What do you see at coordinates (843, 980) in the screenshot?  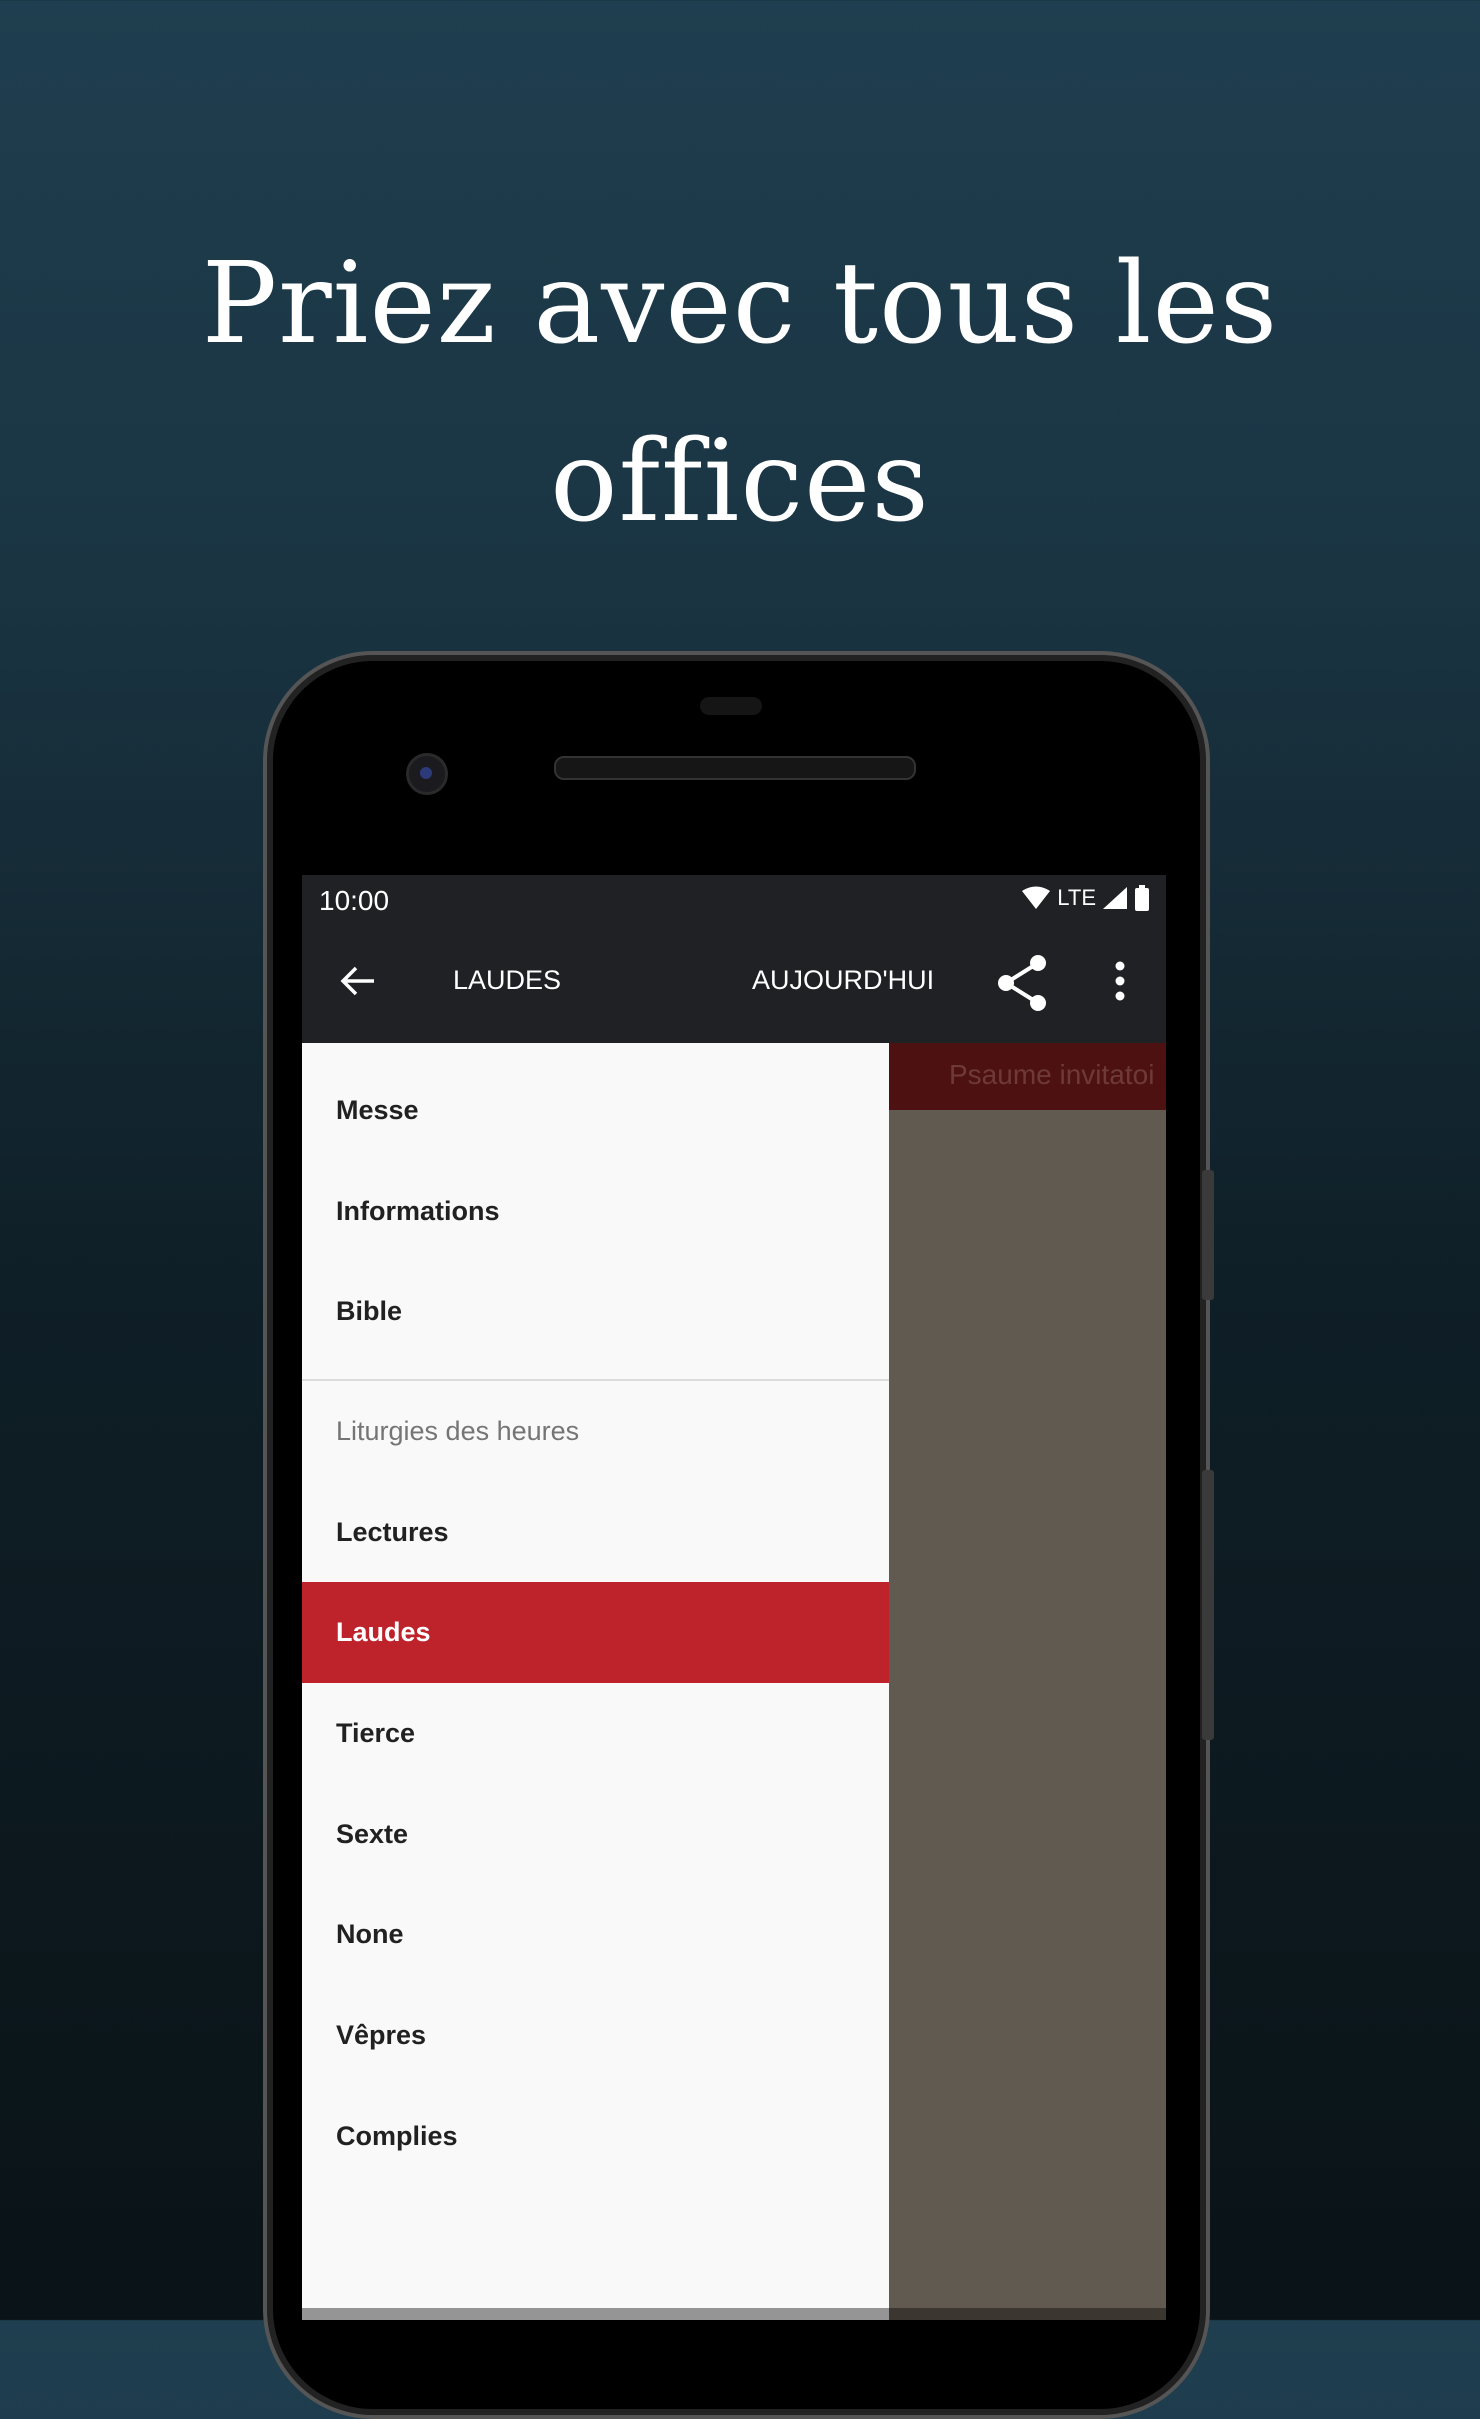 I see `today-button: AUJOURD'HUI` at bounding box center [843, 980].